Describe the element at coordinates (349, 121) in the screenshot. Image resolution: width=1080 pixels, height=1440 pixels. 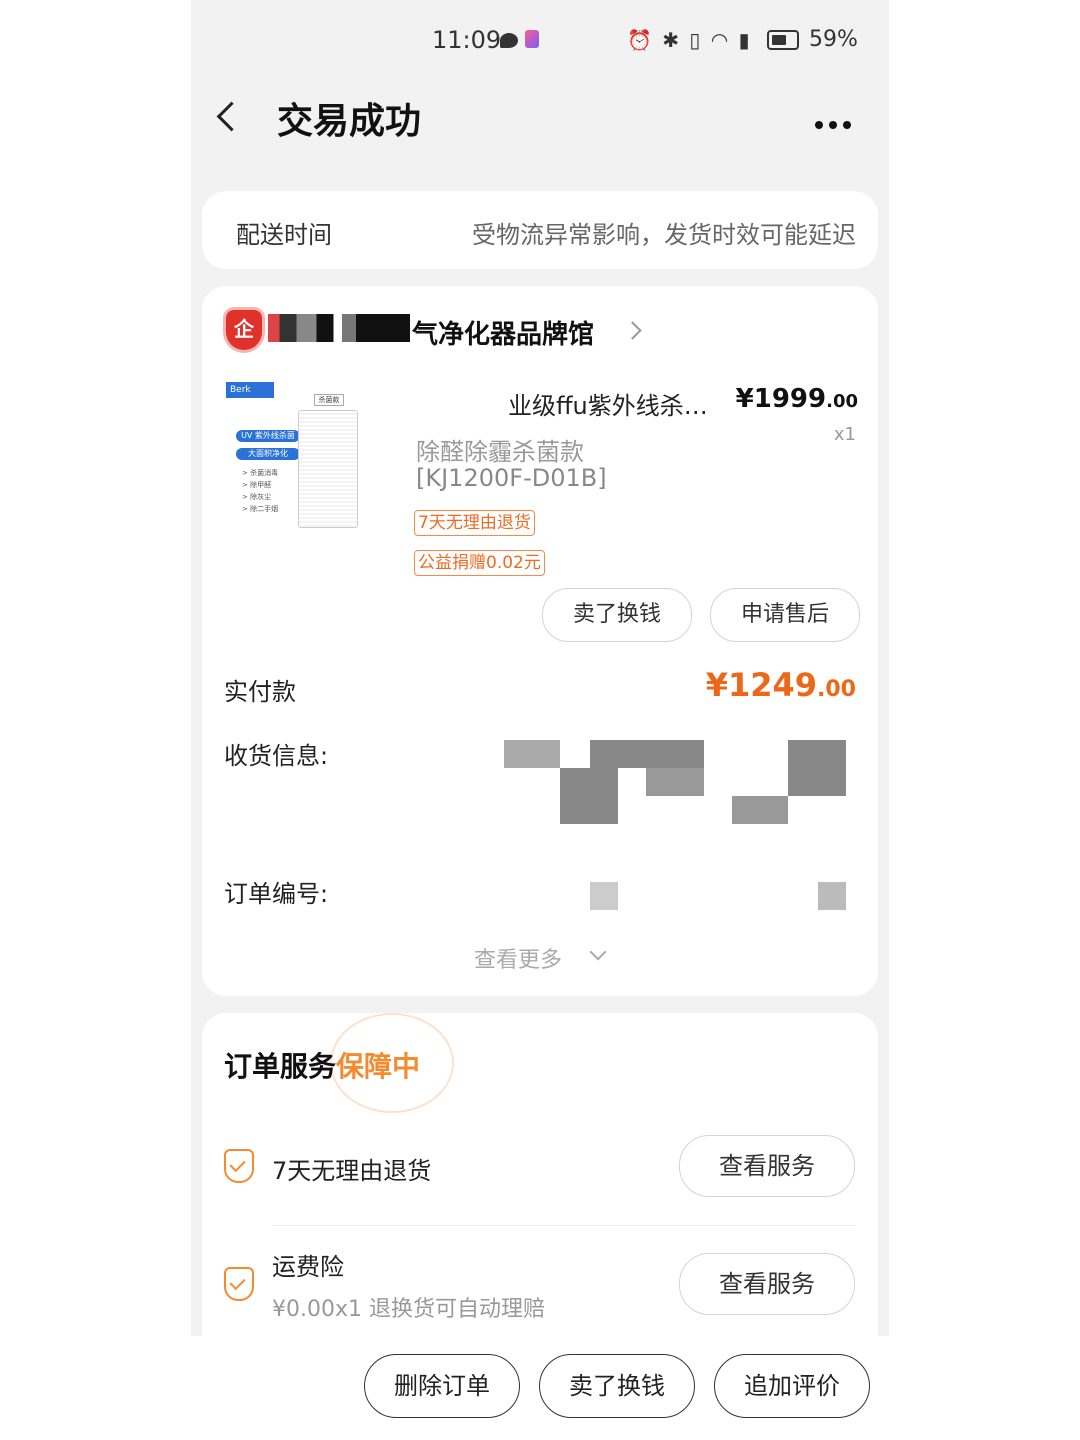
I see `page-title: 交易成功` at that location.